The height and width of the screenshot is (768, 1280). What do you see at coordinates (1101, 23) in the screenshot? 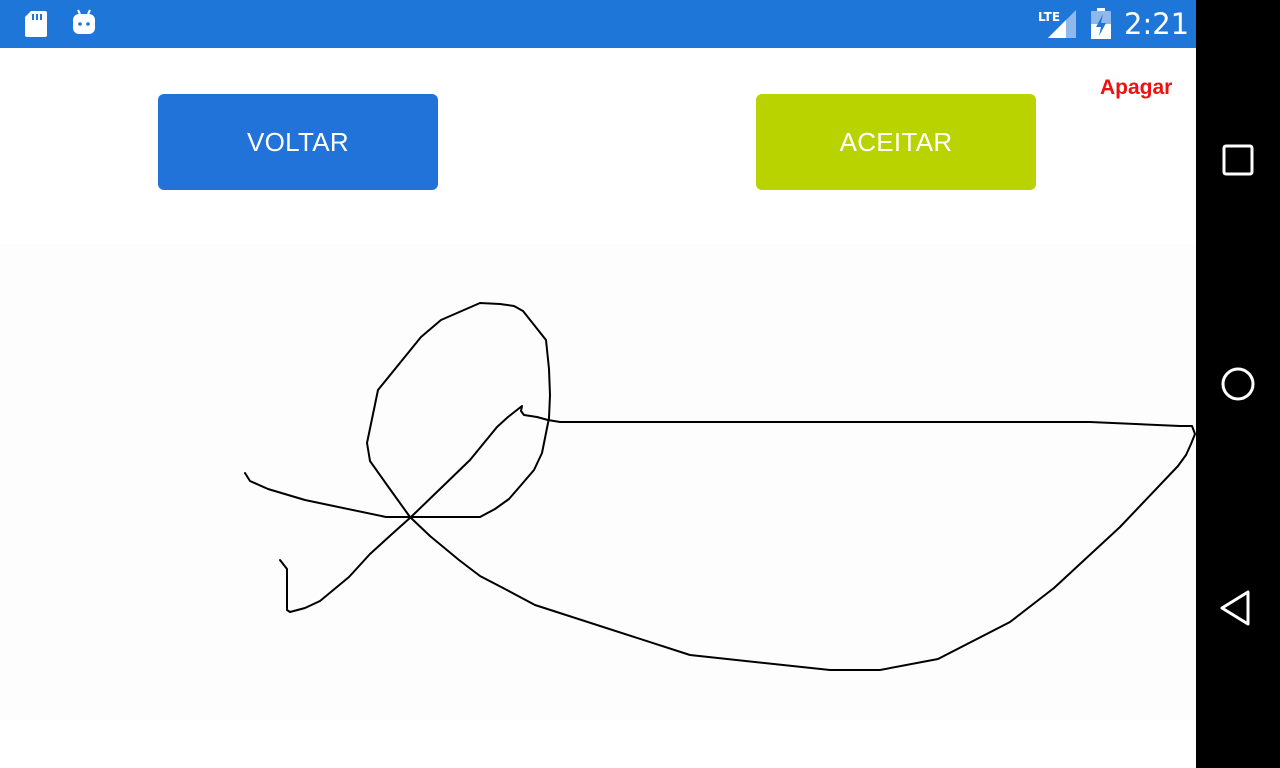
I see `battery-charging-icon` at bounding box center [1101, 23].